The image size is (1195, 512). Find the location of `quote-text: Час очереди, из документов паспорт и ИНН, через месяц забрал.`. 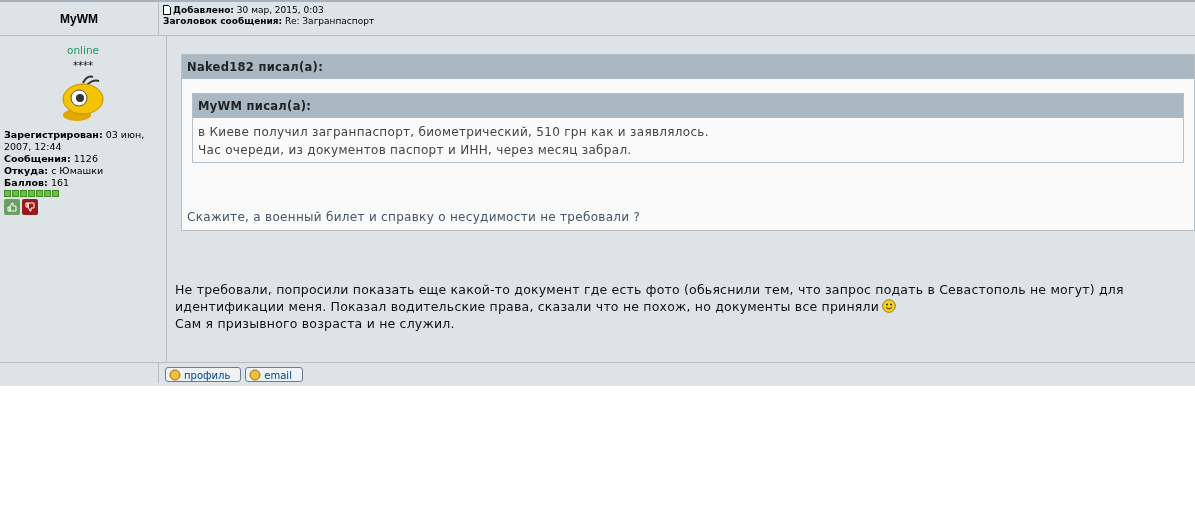

quote-text: Час очереди, из документов паспорт и ИНН, через месяц забрал. is located at coordinates (415, 150).